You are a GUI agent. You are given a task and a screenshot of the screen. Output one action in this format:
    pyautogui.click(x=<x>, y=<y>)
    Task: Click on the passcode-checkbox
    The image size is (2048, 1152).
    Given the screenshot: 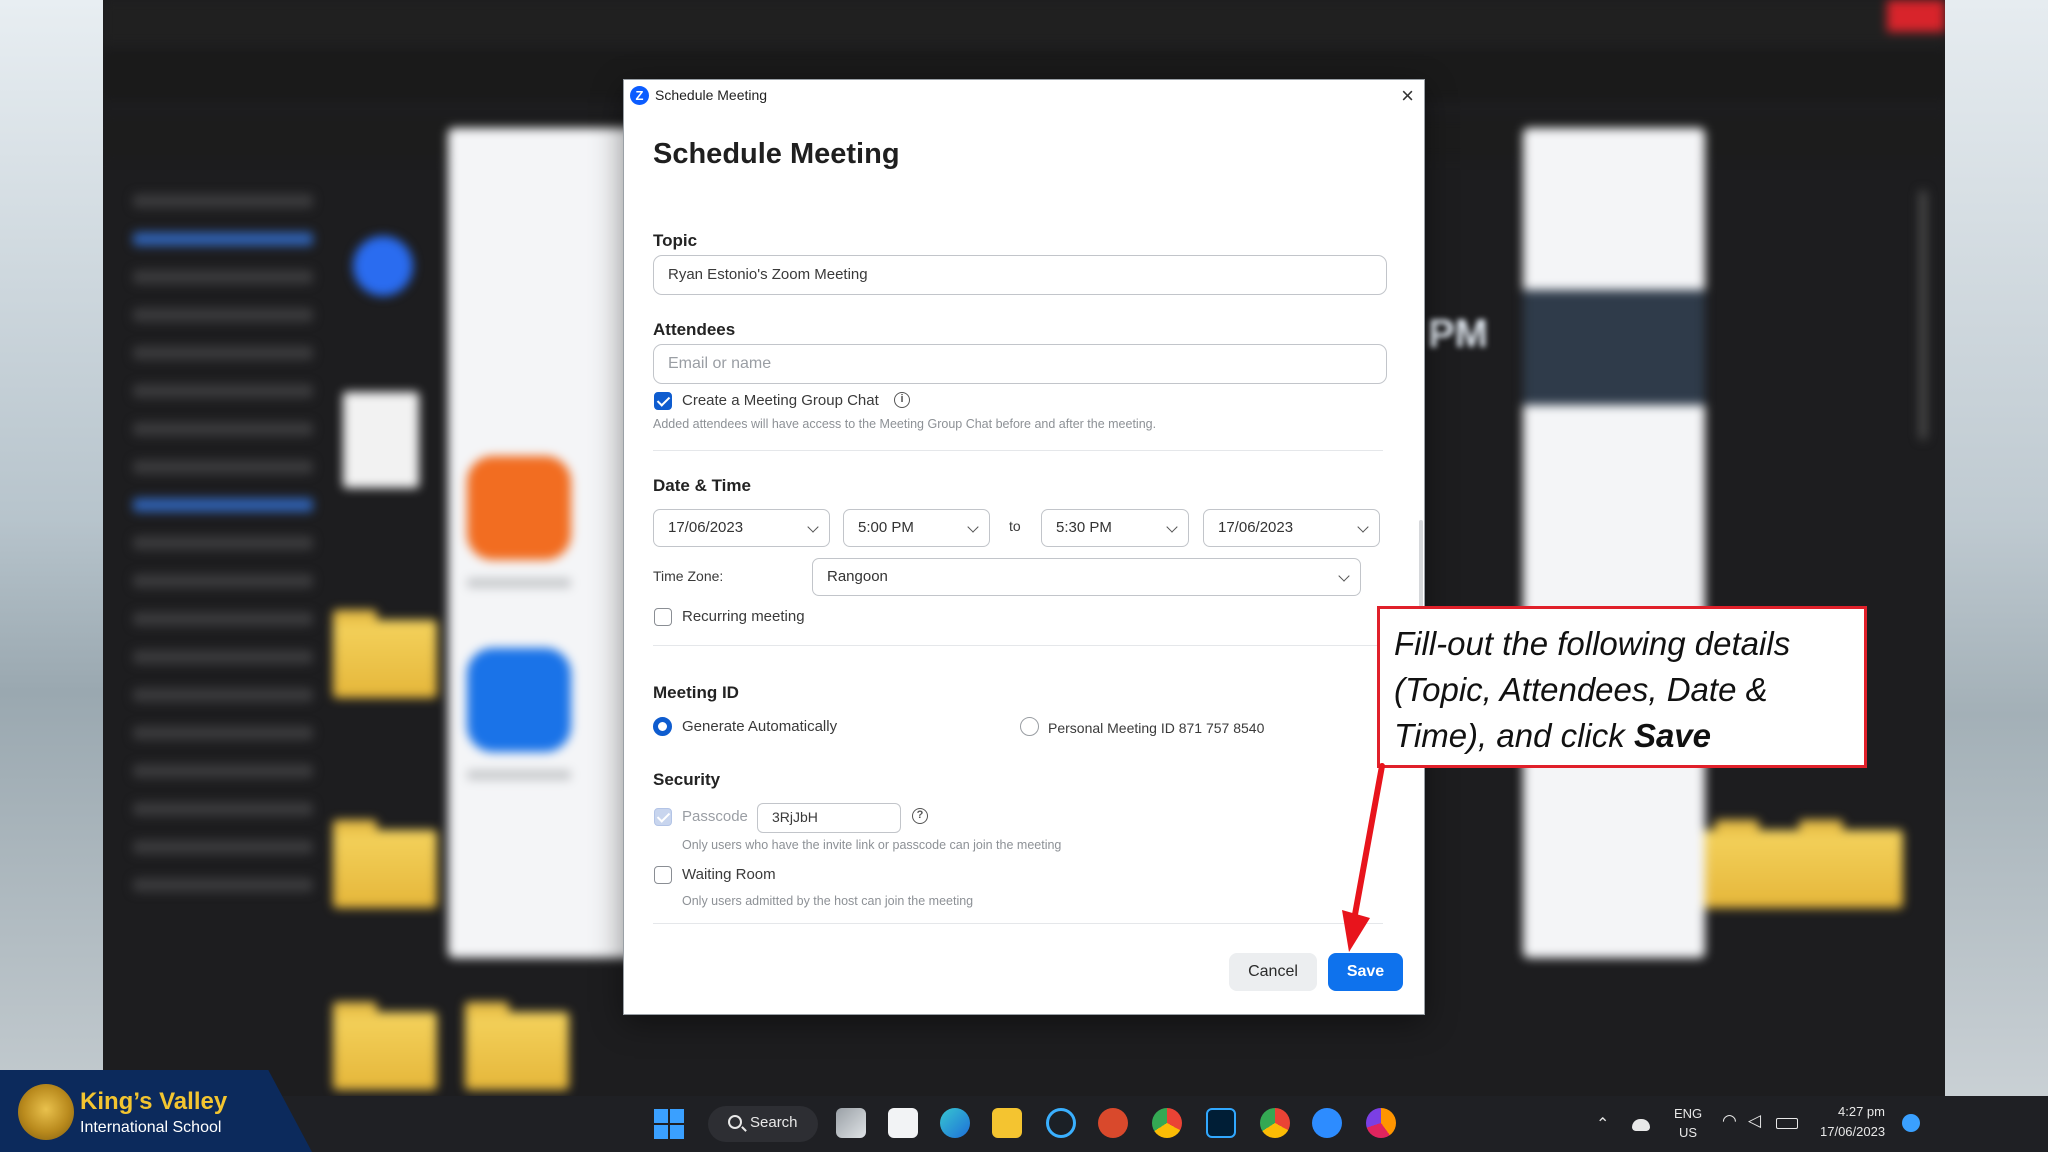 What is the action you would take?
    pyautogui.click(x=663, y=817)
    